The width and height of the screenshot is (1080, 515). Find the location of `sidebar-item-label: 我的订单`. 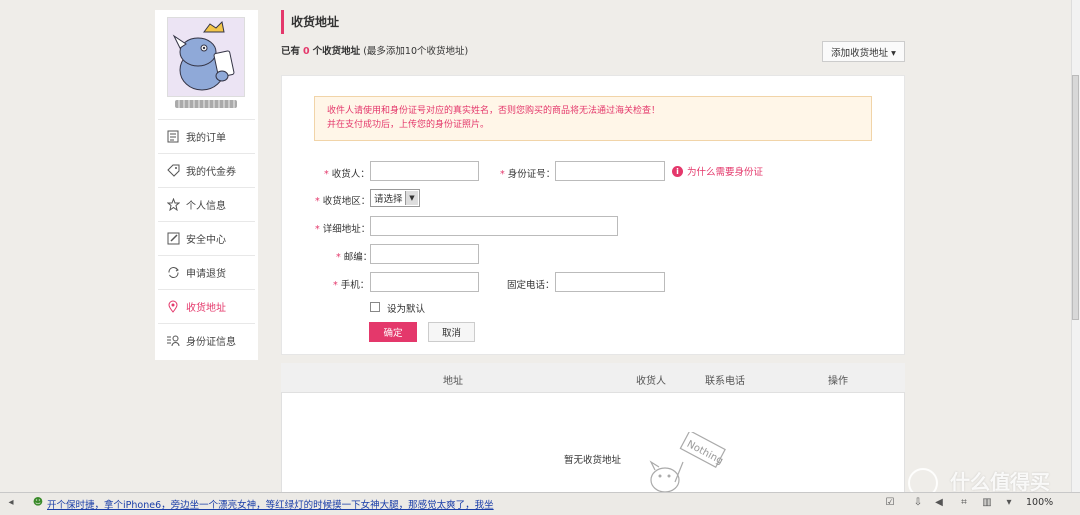

sidebar-item-label: 我的订单 is located at coordinates (206, 138).